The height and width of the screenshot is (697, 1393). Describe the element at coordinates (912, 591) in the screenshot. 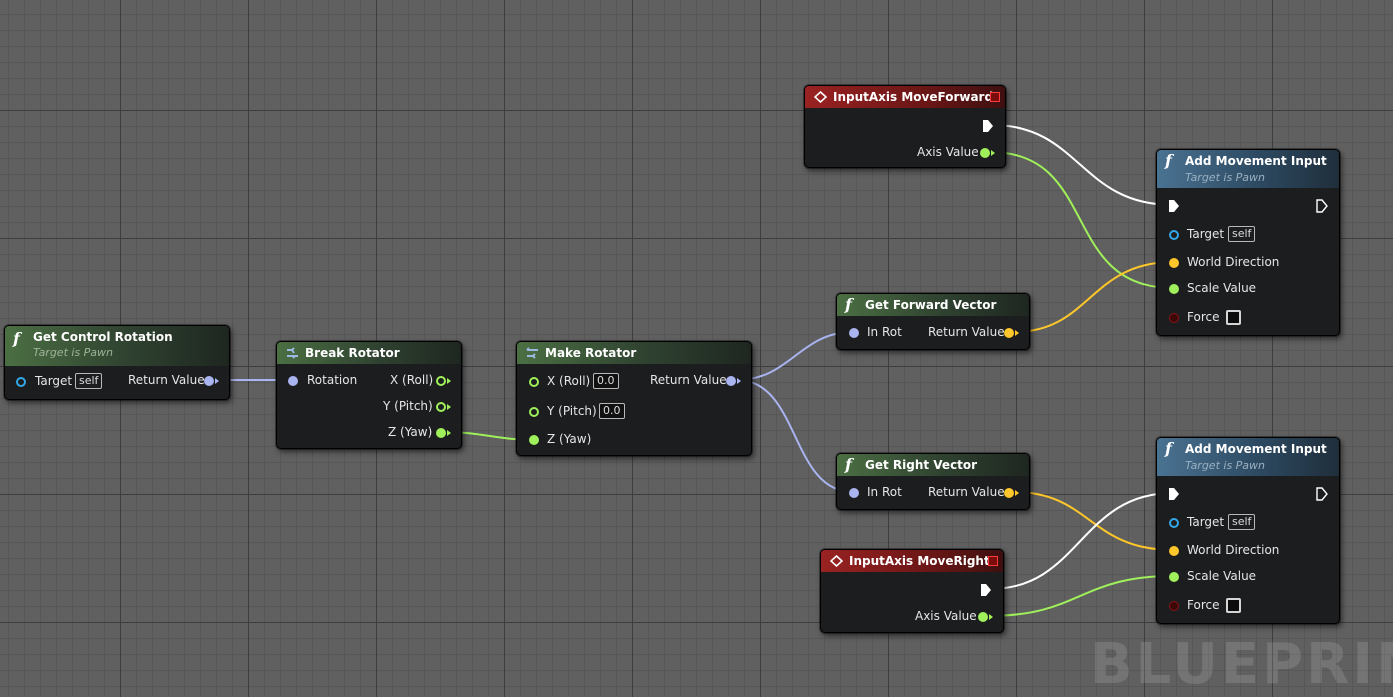

I see `node-inputaxis-moveright: InputAxis MoveRight Axis Value` at that location.